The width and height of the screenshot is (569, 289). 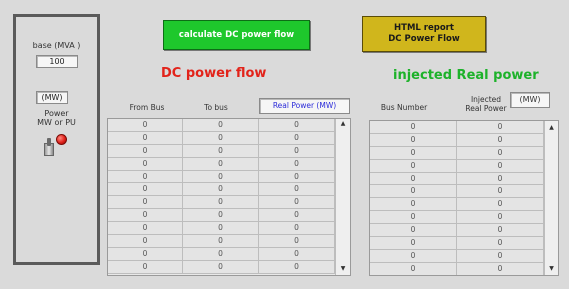 What do you see at coordinates (343, 124) in the screenshot?
I see `dc-scroll-up-icon: ▲` at bounding box center [343, 124].